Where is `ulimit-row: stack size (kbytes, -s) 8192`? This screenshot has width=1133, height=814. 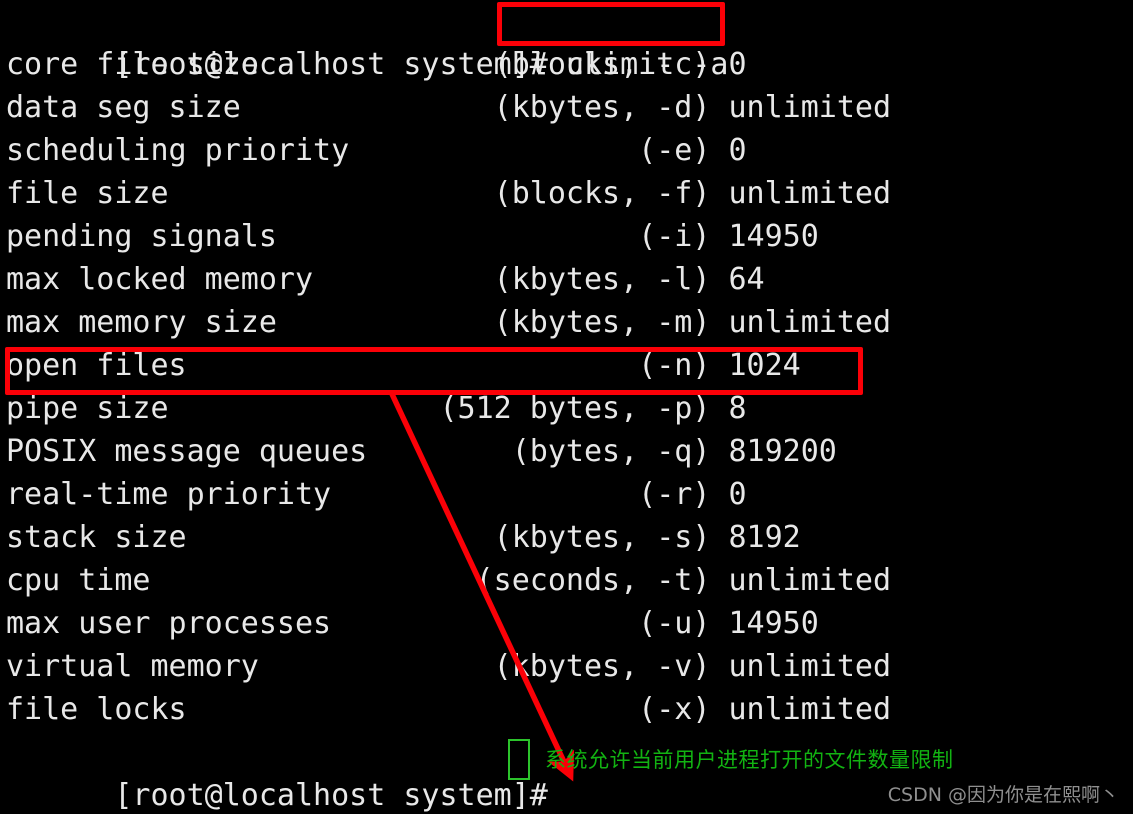 ulimit-row: stack size (kbytes, -s) 8192 is located at coordinates (566, 537).